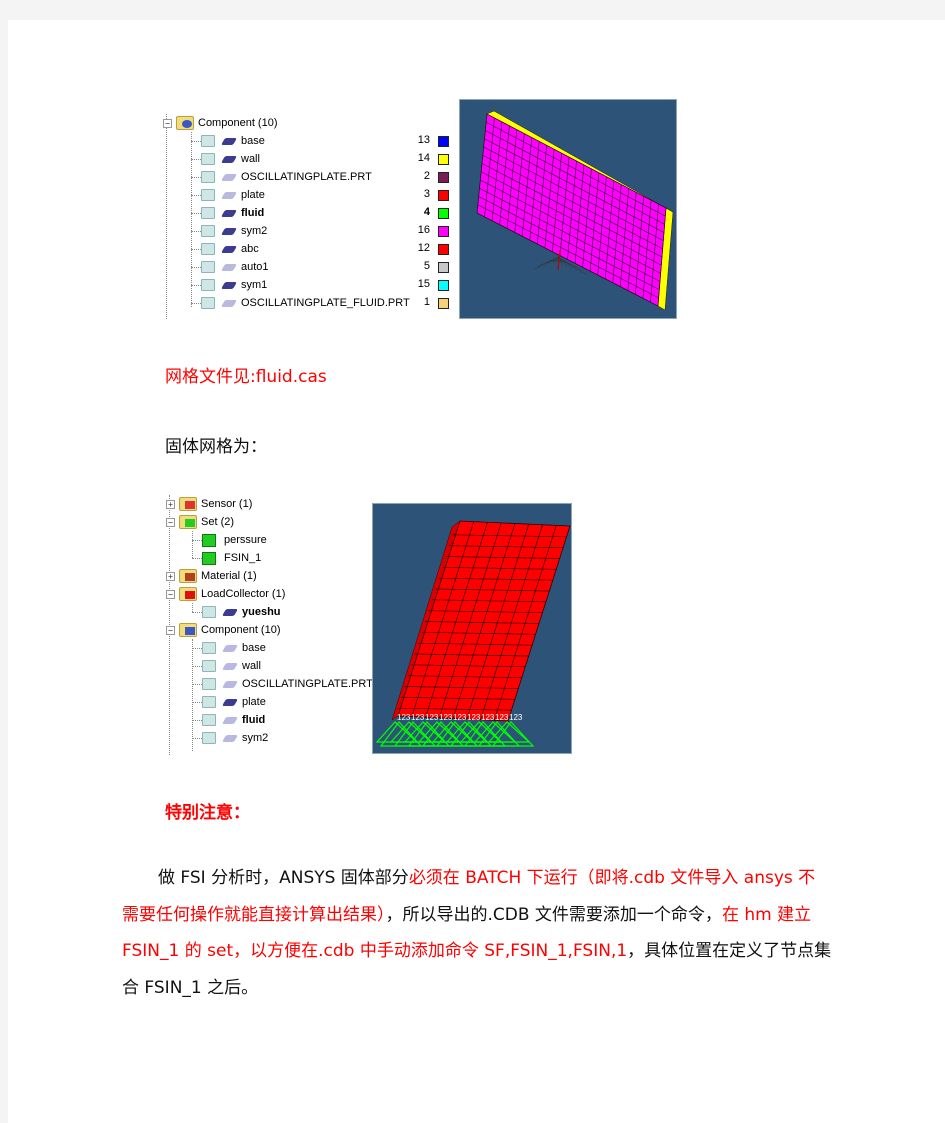 The height and width of the screenshot is (1123, 945). What do you see at coordinates (254, 648) in the screenshot?
I see `tree-child-label: base` at bounding box center [254, 648].